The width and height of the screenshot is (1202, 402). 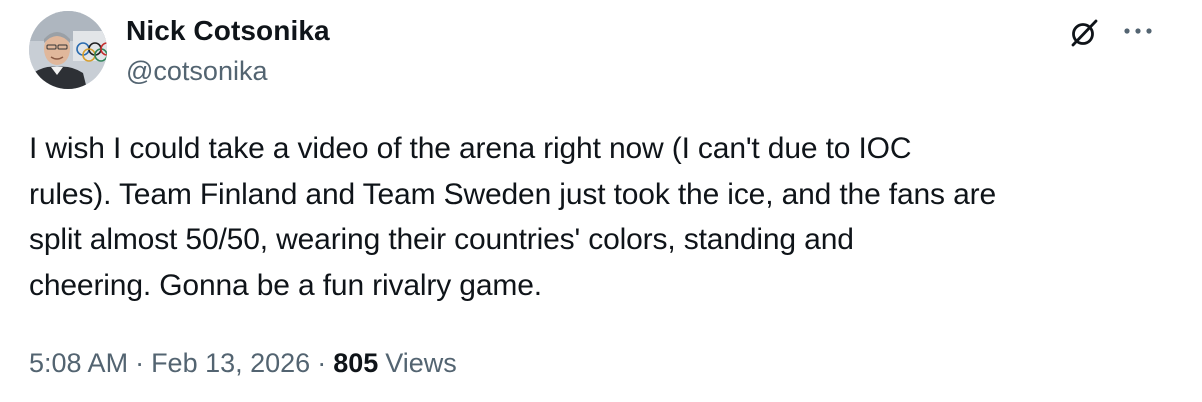 What do you see at coordinates (196, 71) in the screenshot?
I see `author-handle: @cotsonika` at bounding box center [196, 71].